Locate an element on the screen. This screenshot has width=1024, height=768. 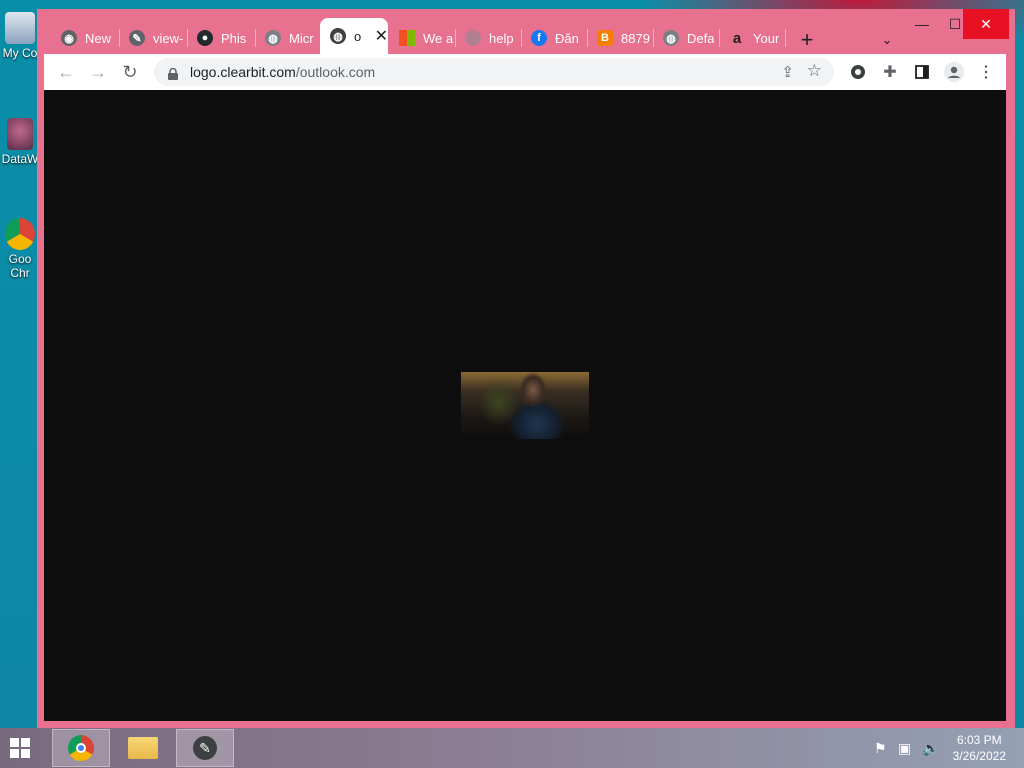
side-panel-icon is located at coordinates (922, 72).